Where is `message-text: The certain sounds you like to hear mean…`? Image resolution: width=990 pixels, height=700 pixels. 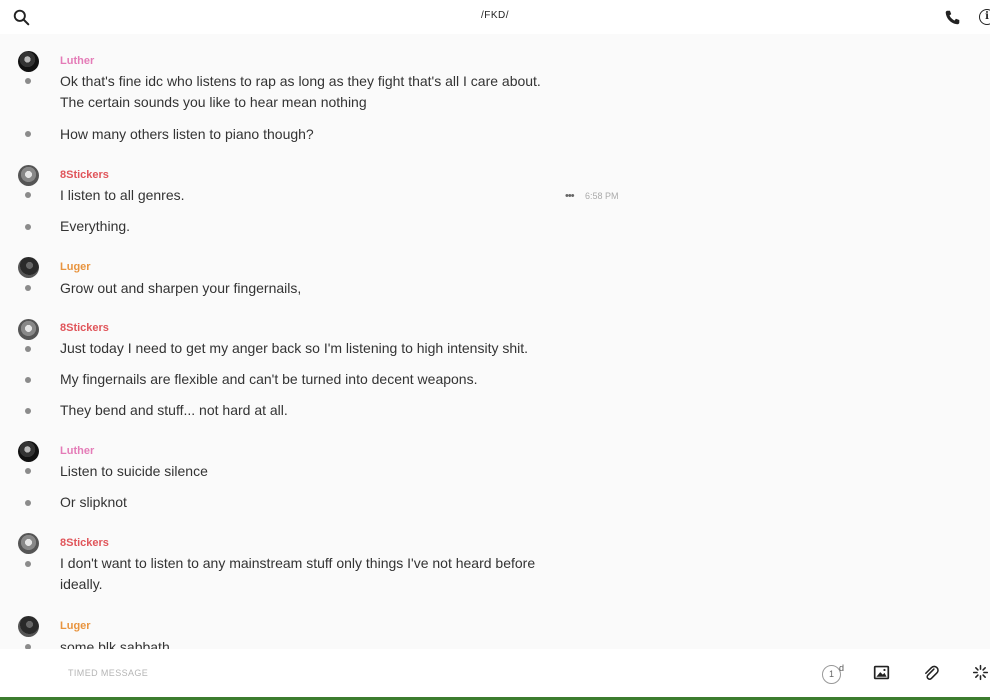 message-text: The certain sounds you like to hear mean… is located at coordinates (213, 102).